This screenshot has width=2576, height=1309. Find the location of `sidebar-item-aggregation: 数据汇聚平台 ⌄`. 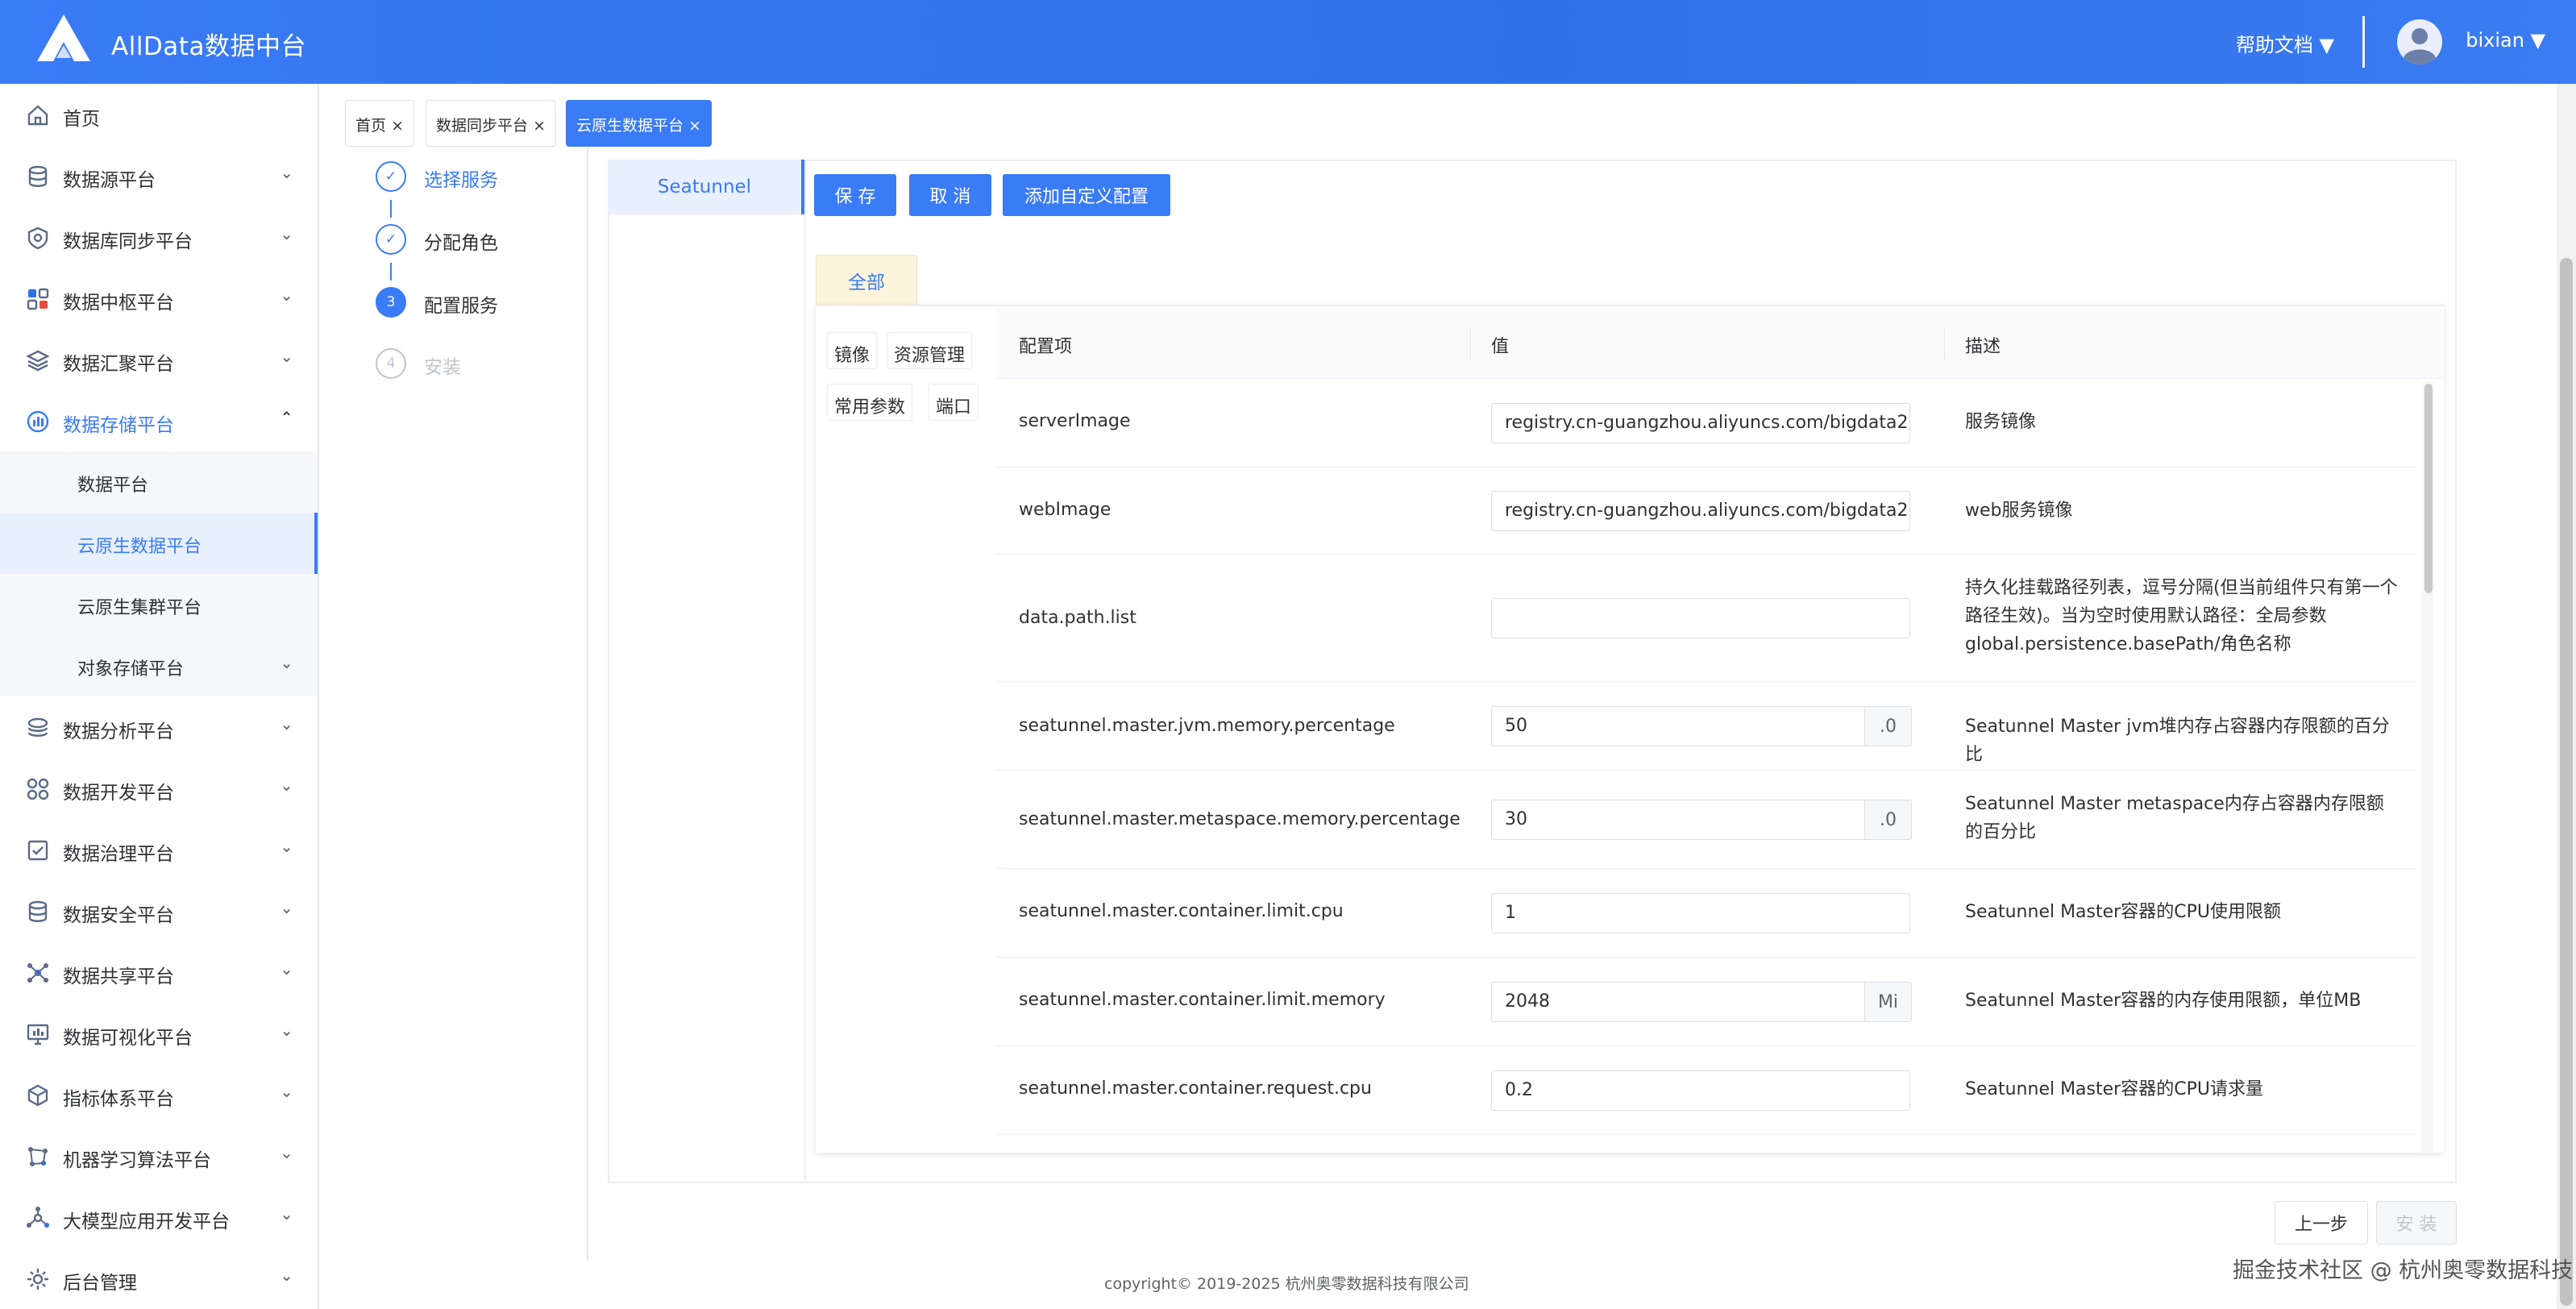

sidebar-item-aggregation: 数据汇聚平台 ⌄ is located at coordinates (159, 359).